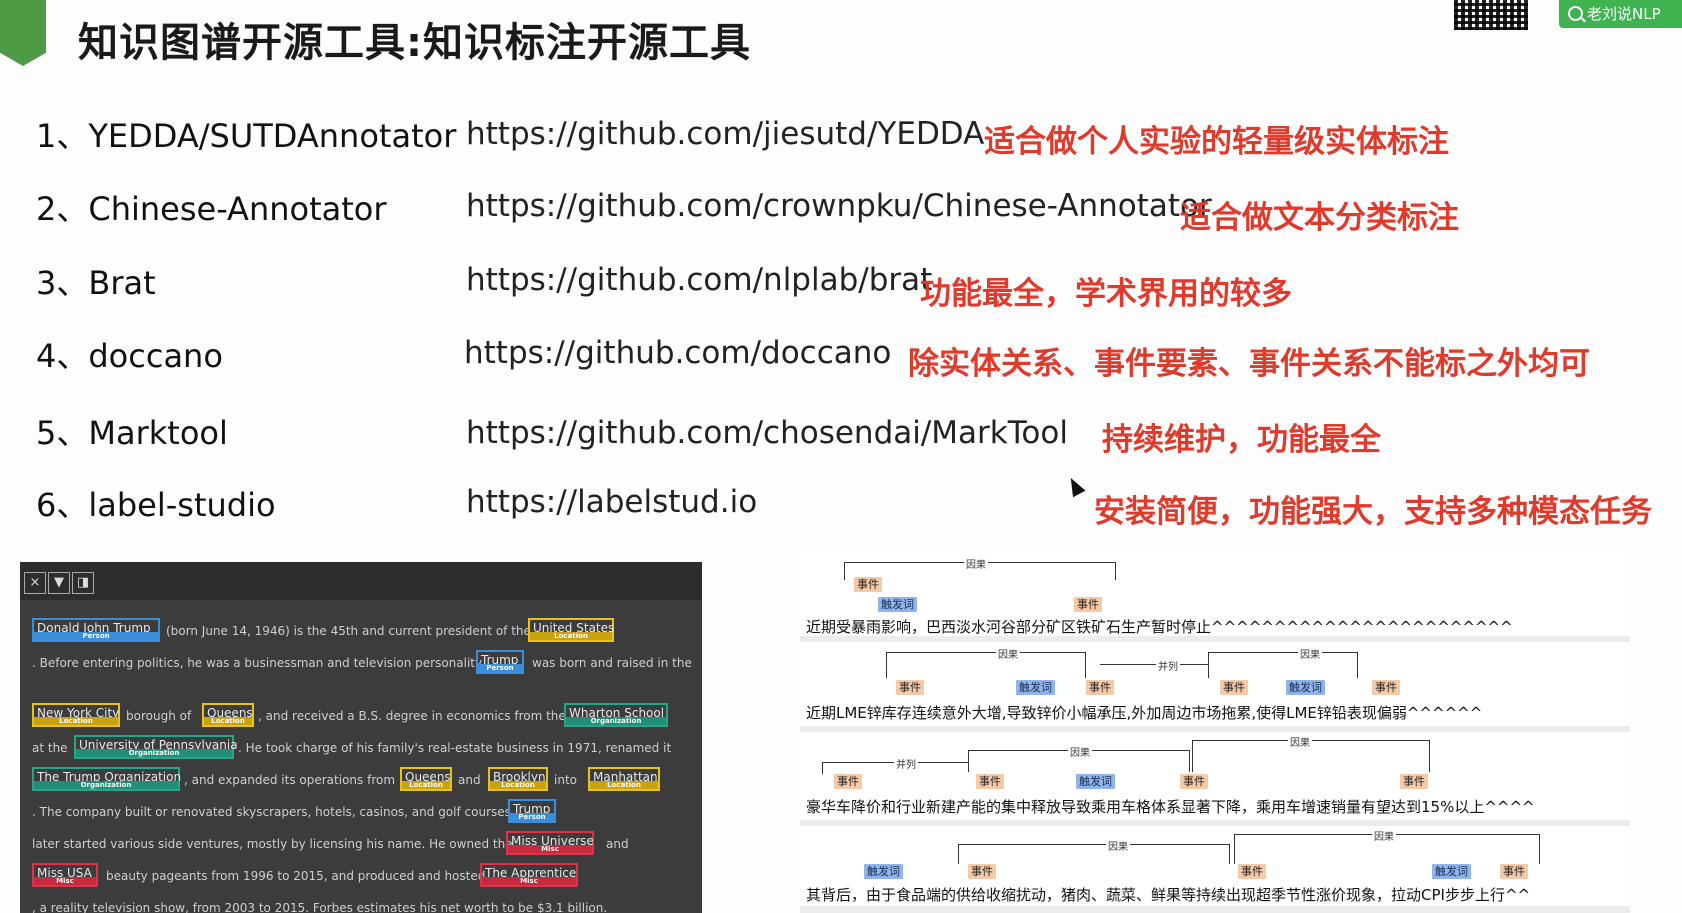 The width and height of the screenshot is (1682, 913). I want to click on tool-note: 适合做个人实验的轻量级实体标注, so click(1216, 142).